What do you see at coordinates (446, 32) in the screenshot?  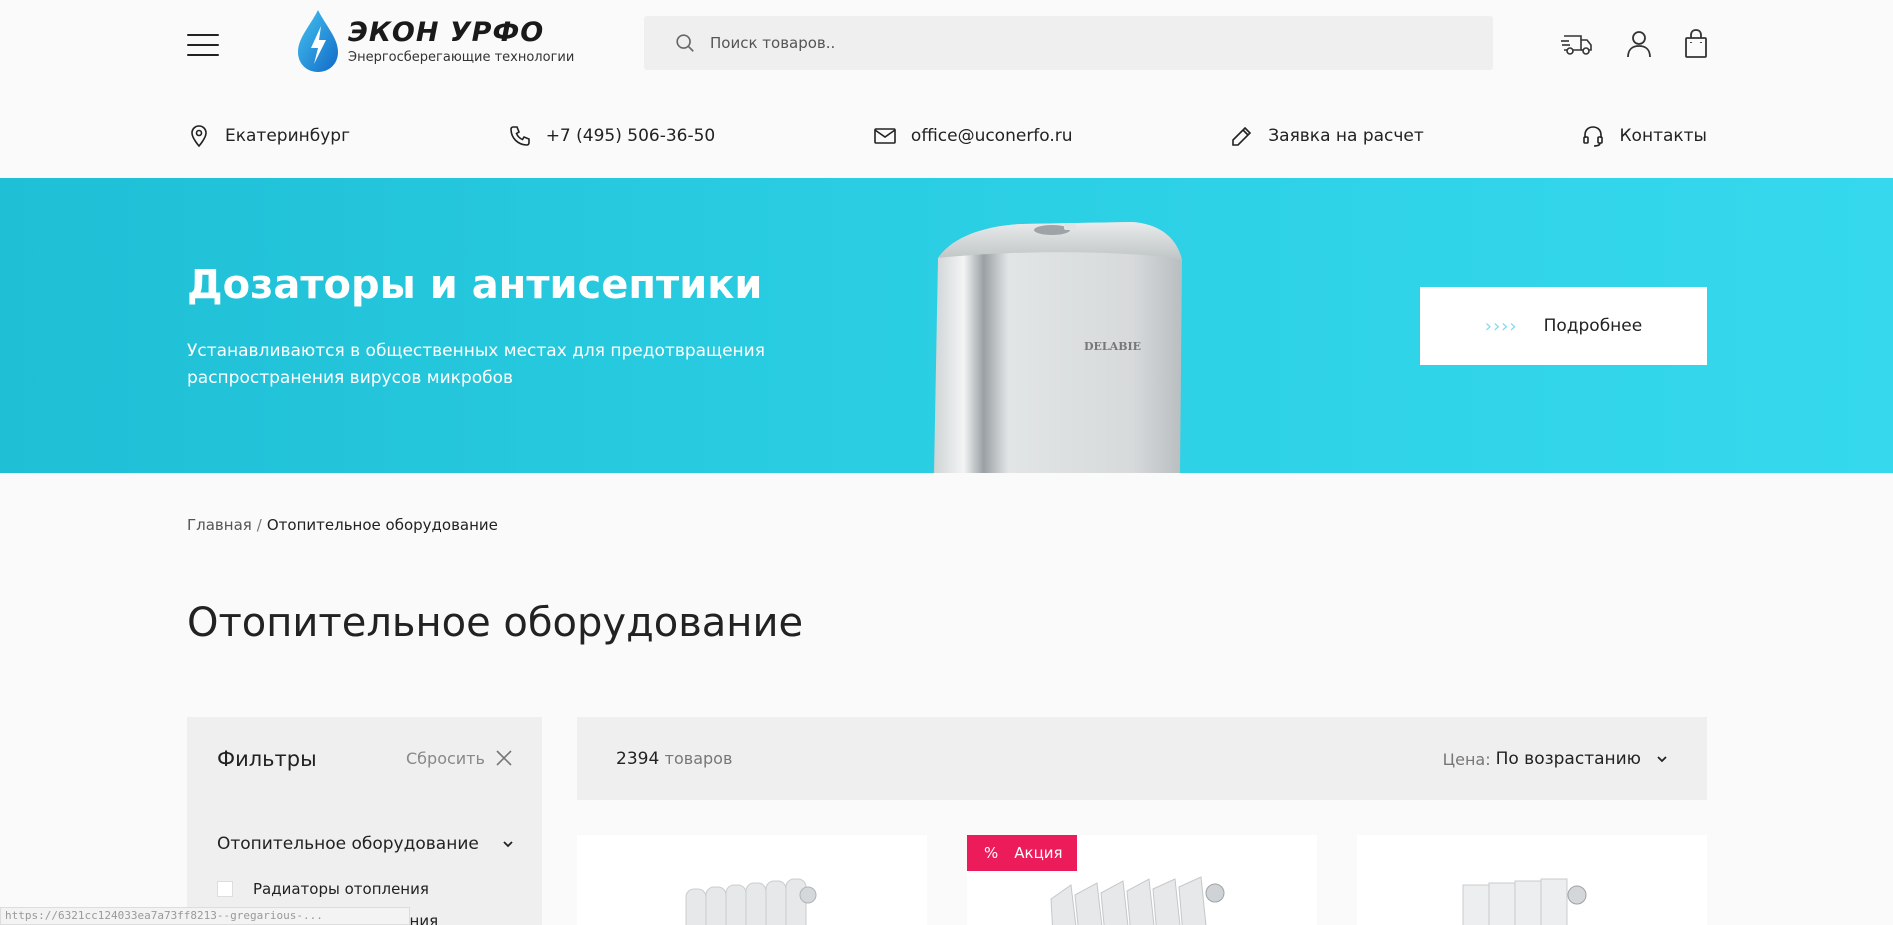 I see `logo-title: ЭКОН УРФО` at bounding box center [446, 32].